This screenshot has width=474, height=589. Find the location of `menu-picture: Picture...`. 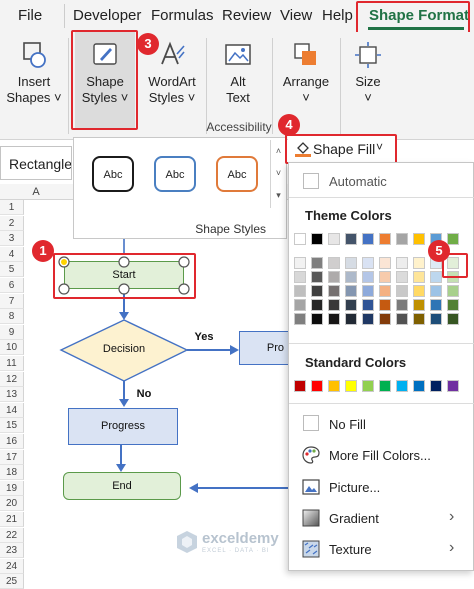

menu-picture: Picture... is located at coordinates (381, 487).